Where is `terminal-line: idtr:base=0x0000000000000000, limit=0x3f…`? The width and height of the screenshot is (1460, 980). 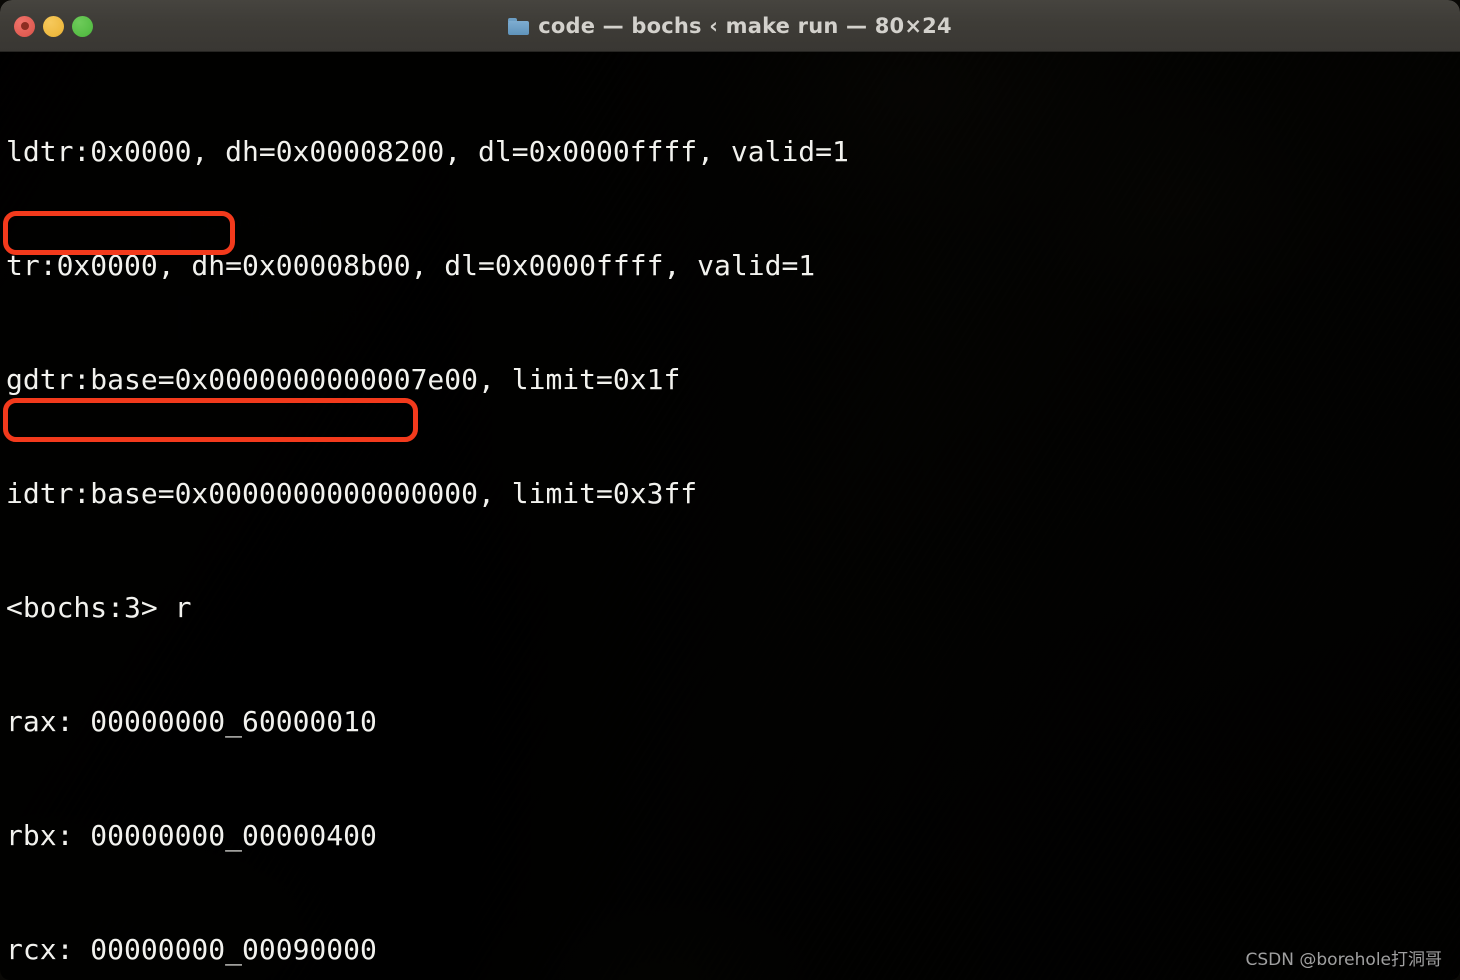
terminal-line: idtr:base=0x0000000000000000, limit=0x3f… is located at coordinates (352, 493).